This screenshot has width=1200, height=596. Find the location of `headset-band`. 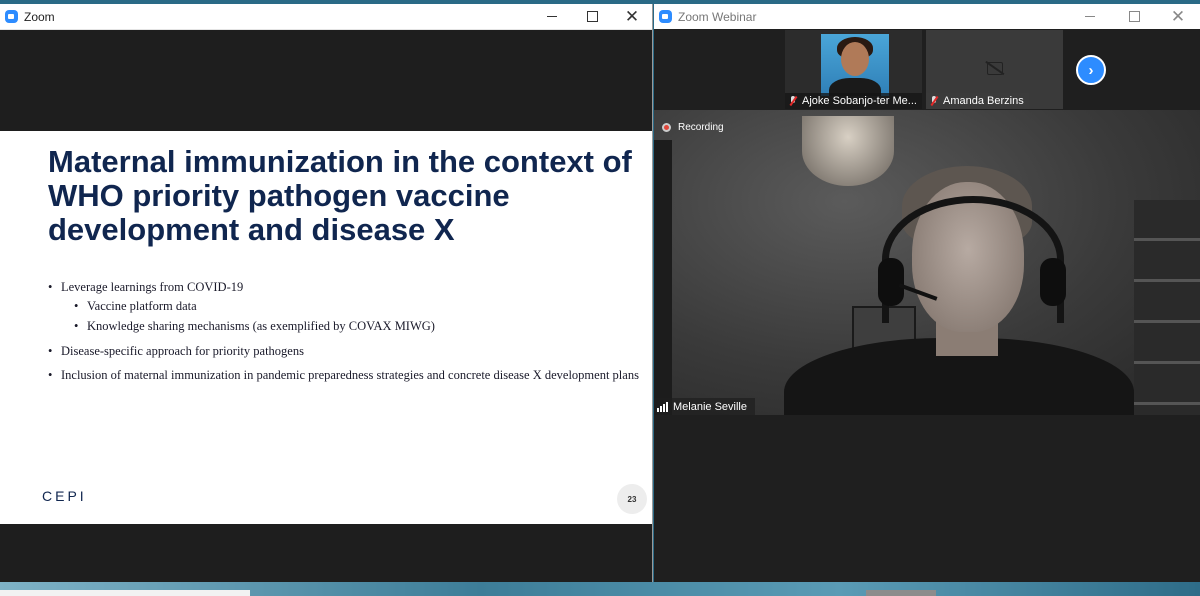

headset-band is located at coordinates (973, 259).